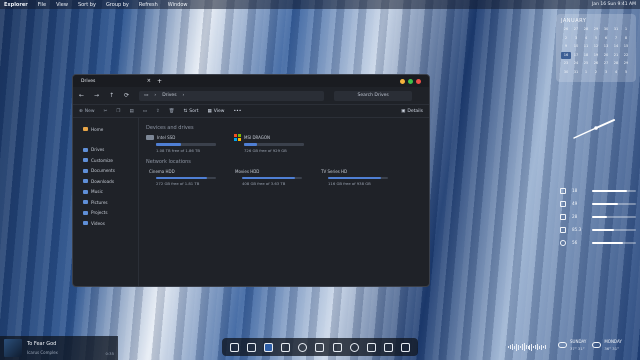 The width and height of the screenshot is (640, 360). Describe the element at coordinates (105, 213) in the screenshot. I see `sidebar-item-projects: Projects` at that location.